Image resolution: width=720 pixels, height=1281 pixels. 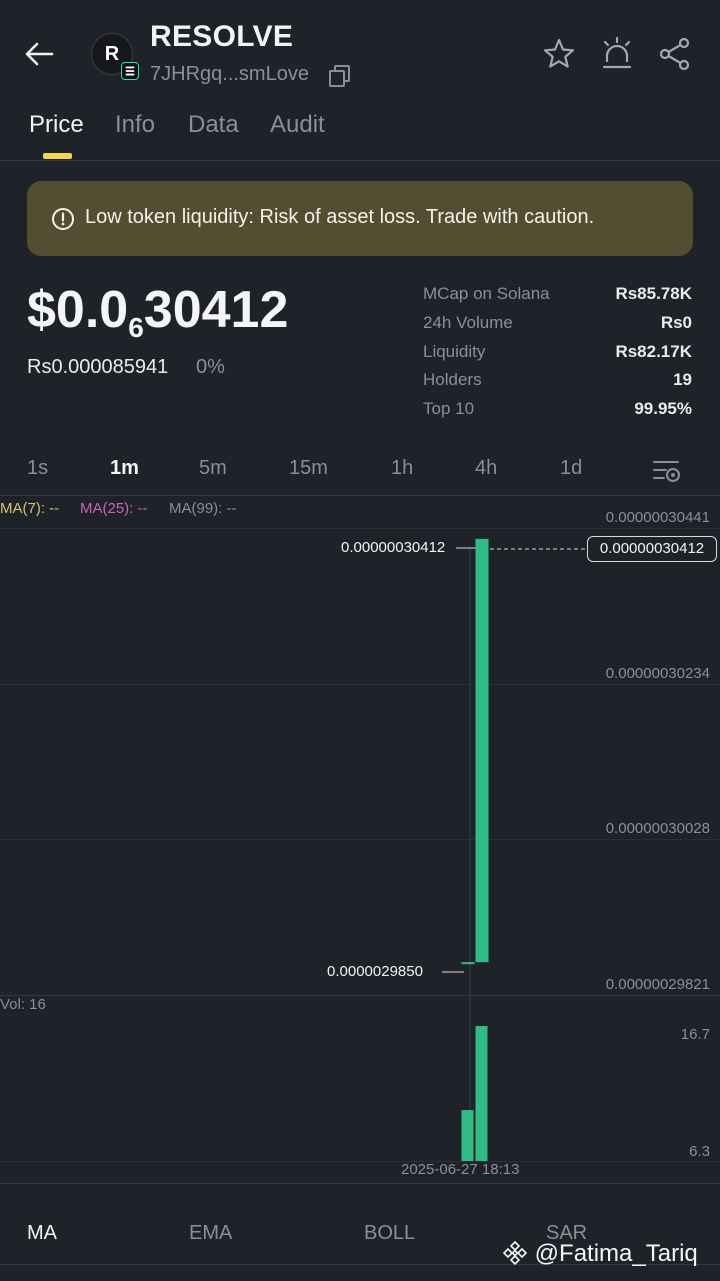 What do you see at coordinates (78, 310) in the screenshot?
I see `price-prefix: $0.0` at bounding box center [78, 310].